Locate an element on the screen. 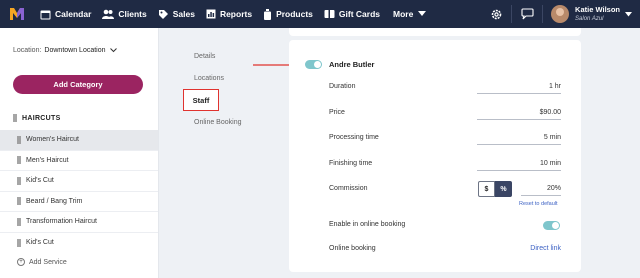 This screenshot has width=640, height=278. nav-gift-cards: Gift Cards is located at coordinates (352, 14).